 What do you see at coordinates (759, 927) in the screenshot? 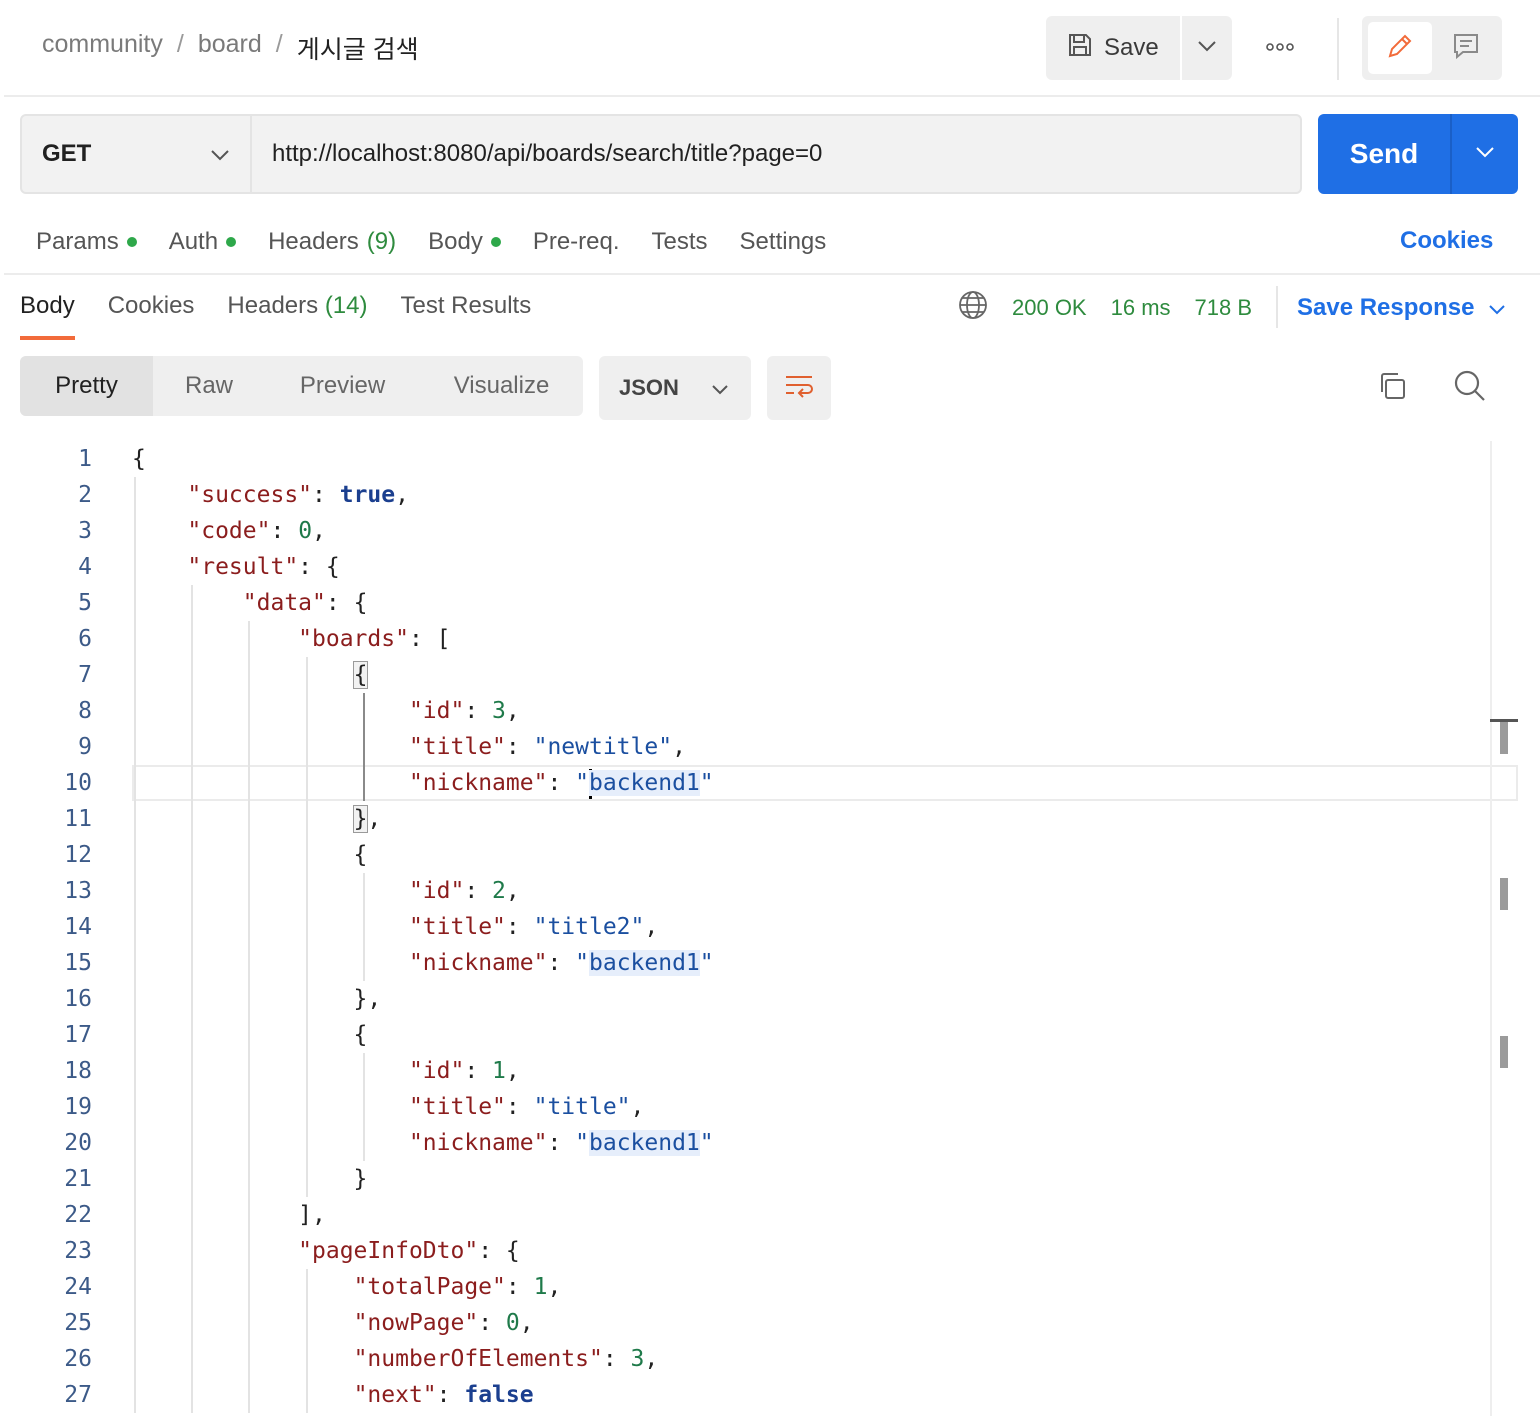
I see `code-line: 14 "title": "title2",` at bounding box center [759, 927].